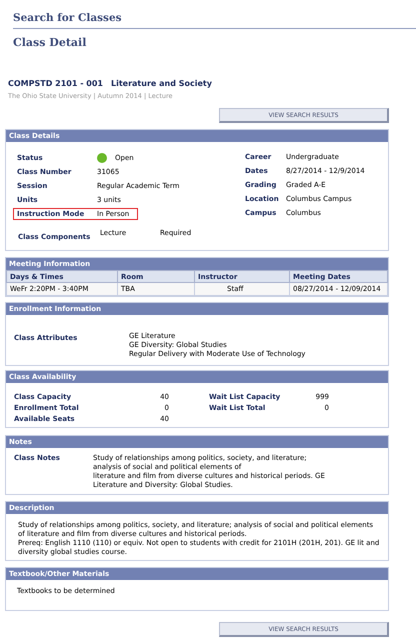  What do you see at coordinates (68, 18) in the screenshot?
I see `page-title: Search for Classes` at bounding box center [68, 18].